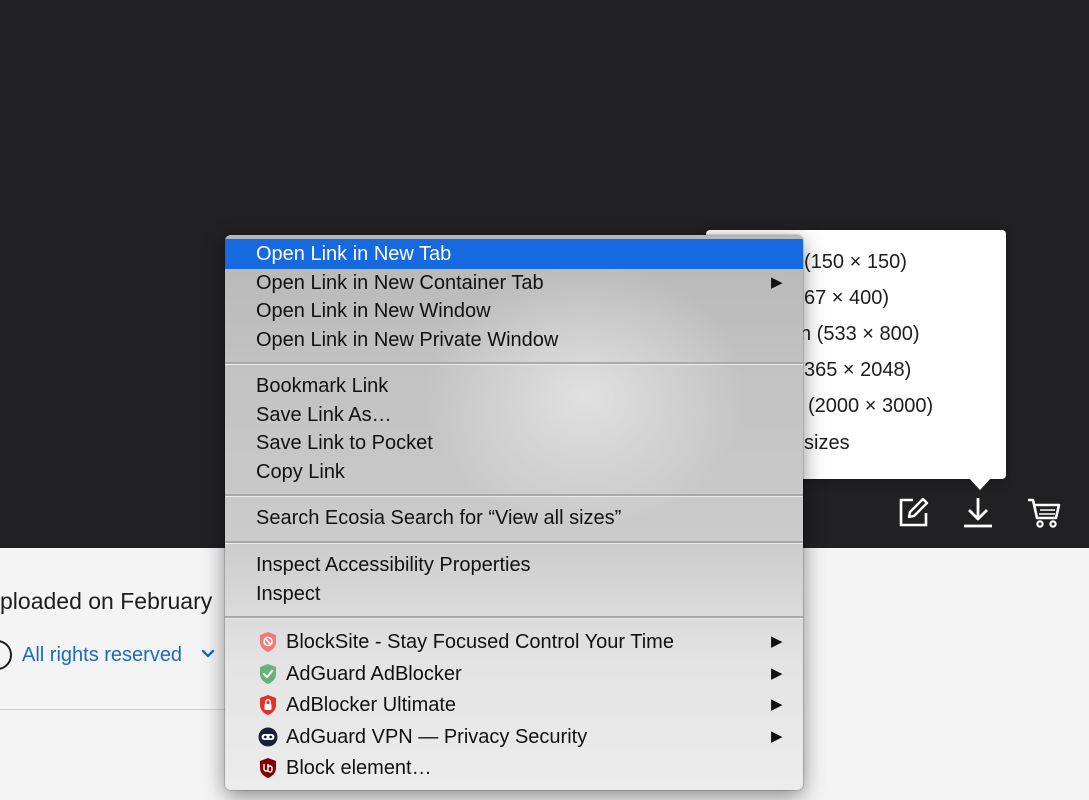 The image size is (1089, 800). What do you see at coordinates (374, 674) in the screenshot?
I see `menu-item-label: AdGuard AdBlocker` at bounding box center [374, 674].